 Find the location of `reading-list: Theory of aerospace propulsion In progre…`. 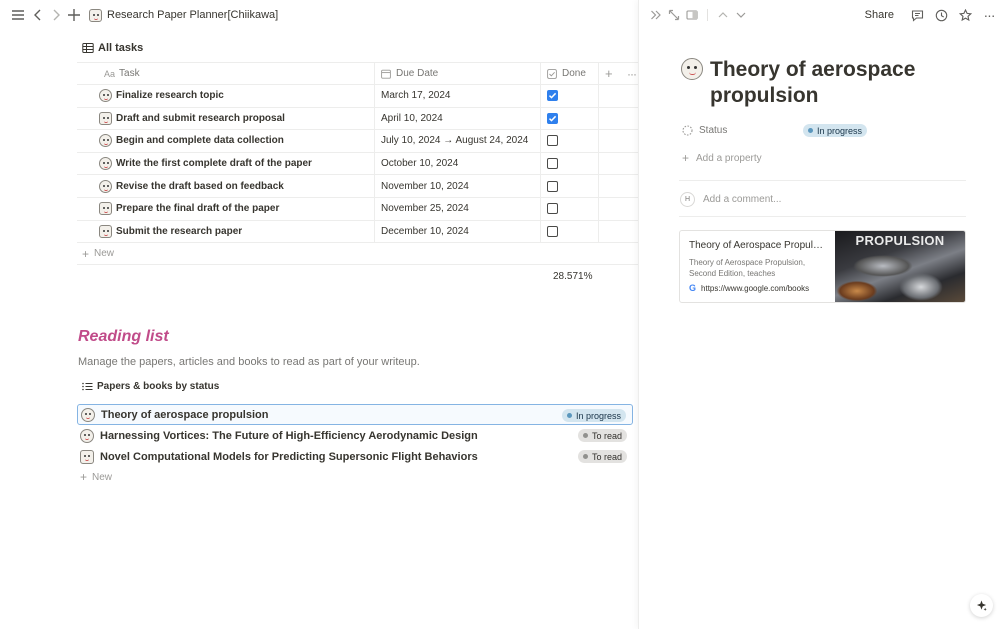

reading-list: Theory of aerospace propulsion In progre… is located at coordinates (355, 445).